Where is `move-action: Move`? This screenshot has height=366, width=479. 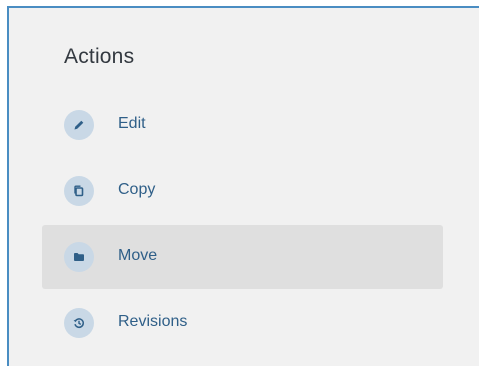
move-action: Move is located at coordinates (242, 257).